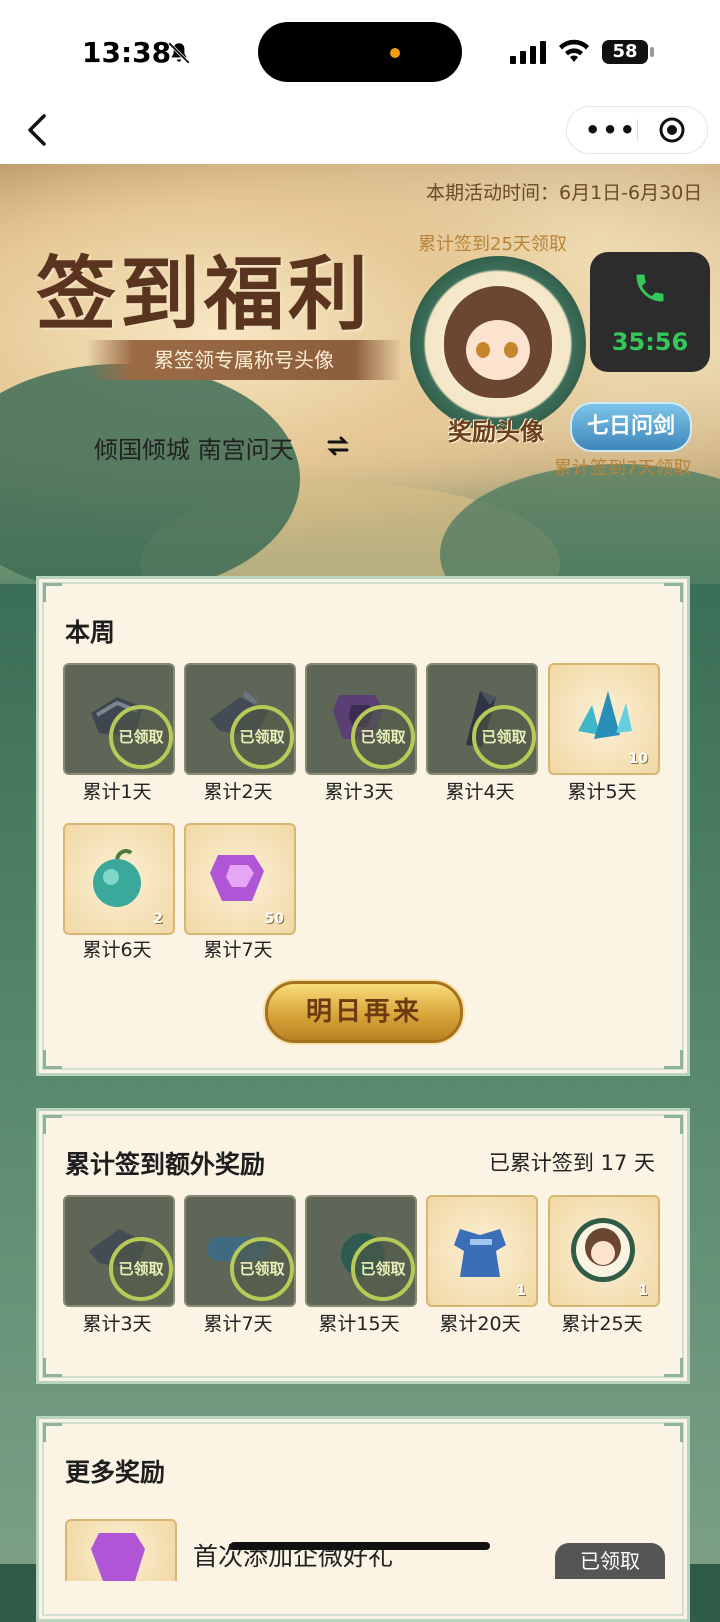 This screenshot has width=720, height=1622. What do you see at coordinates (625, 52) in the screenshot?
I see `battery-indicator: 58` at bounding box center [625, 52].